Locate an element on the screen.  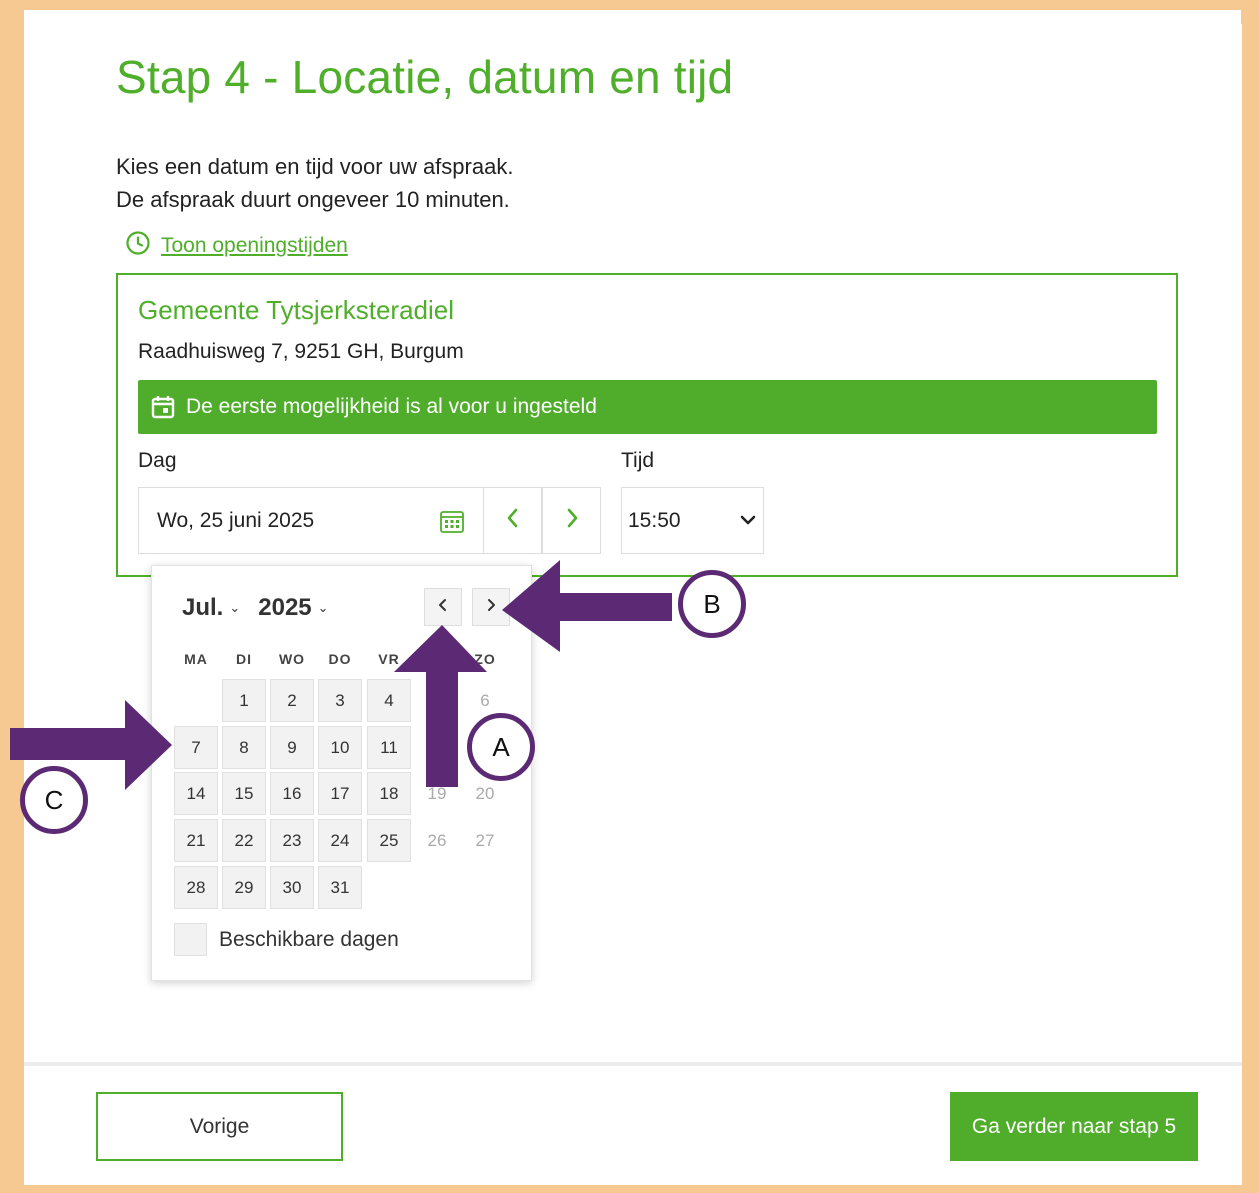
footer-divider is located at coordinates (633, 1064).